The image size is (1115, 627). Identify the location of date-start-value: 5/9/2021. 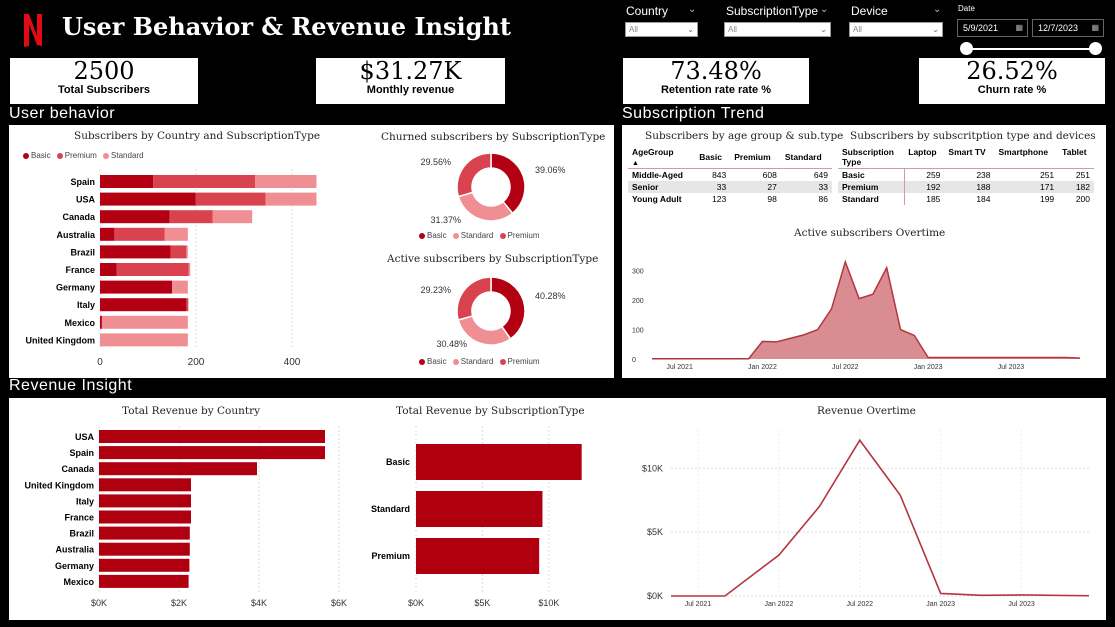
(981, 28).